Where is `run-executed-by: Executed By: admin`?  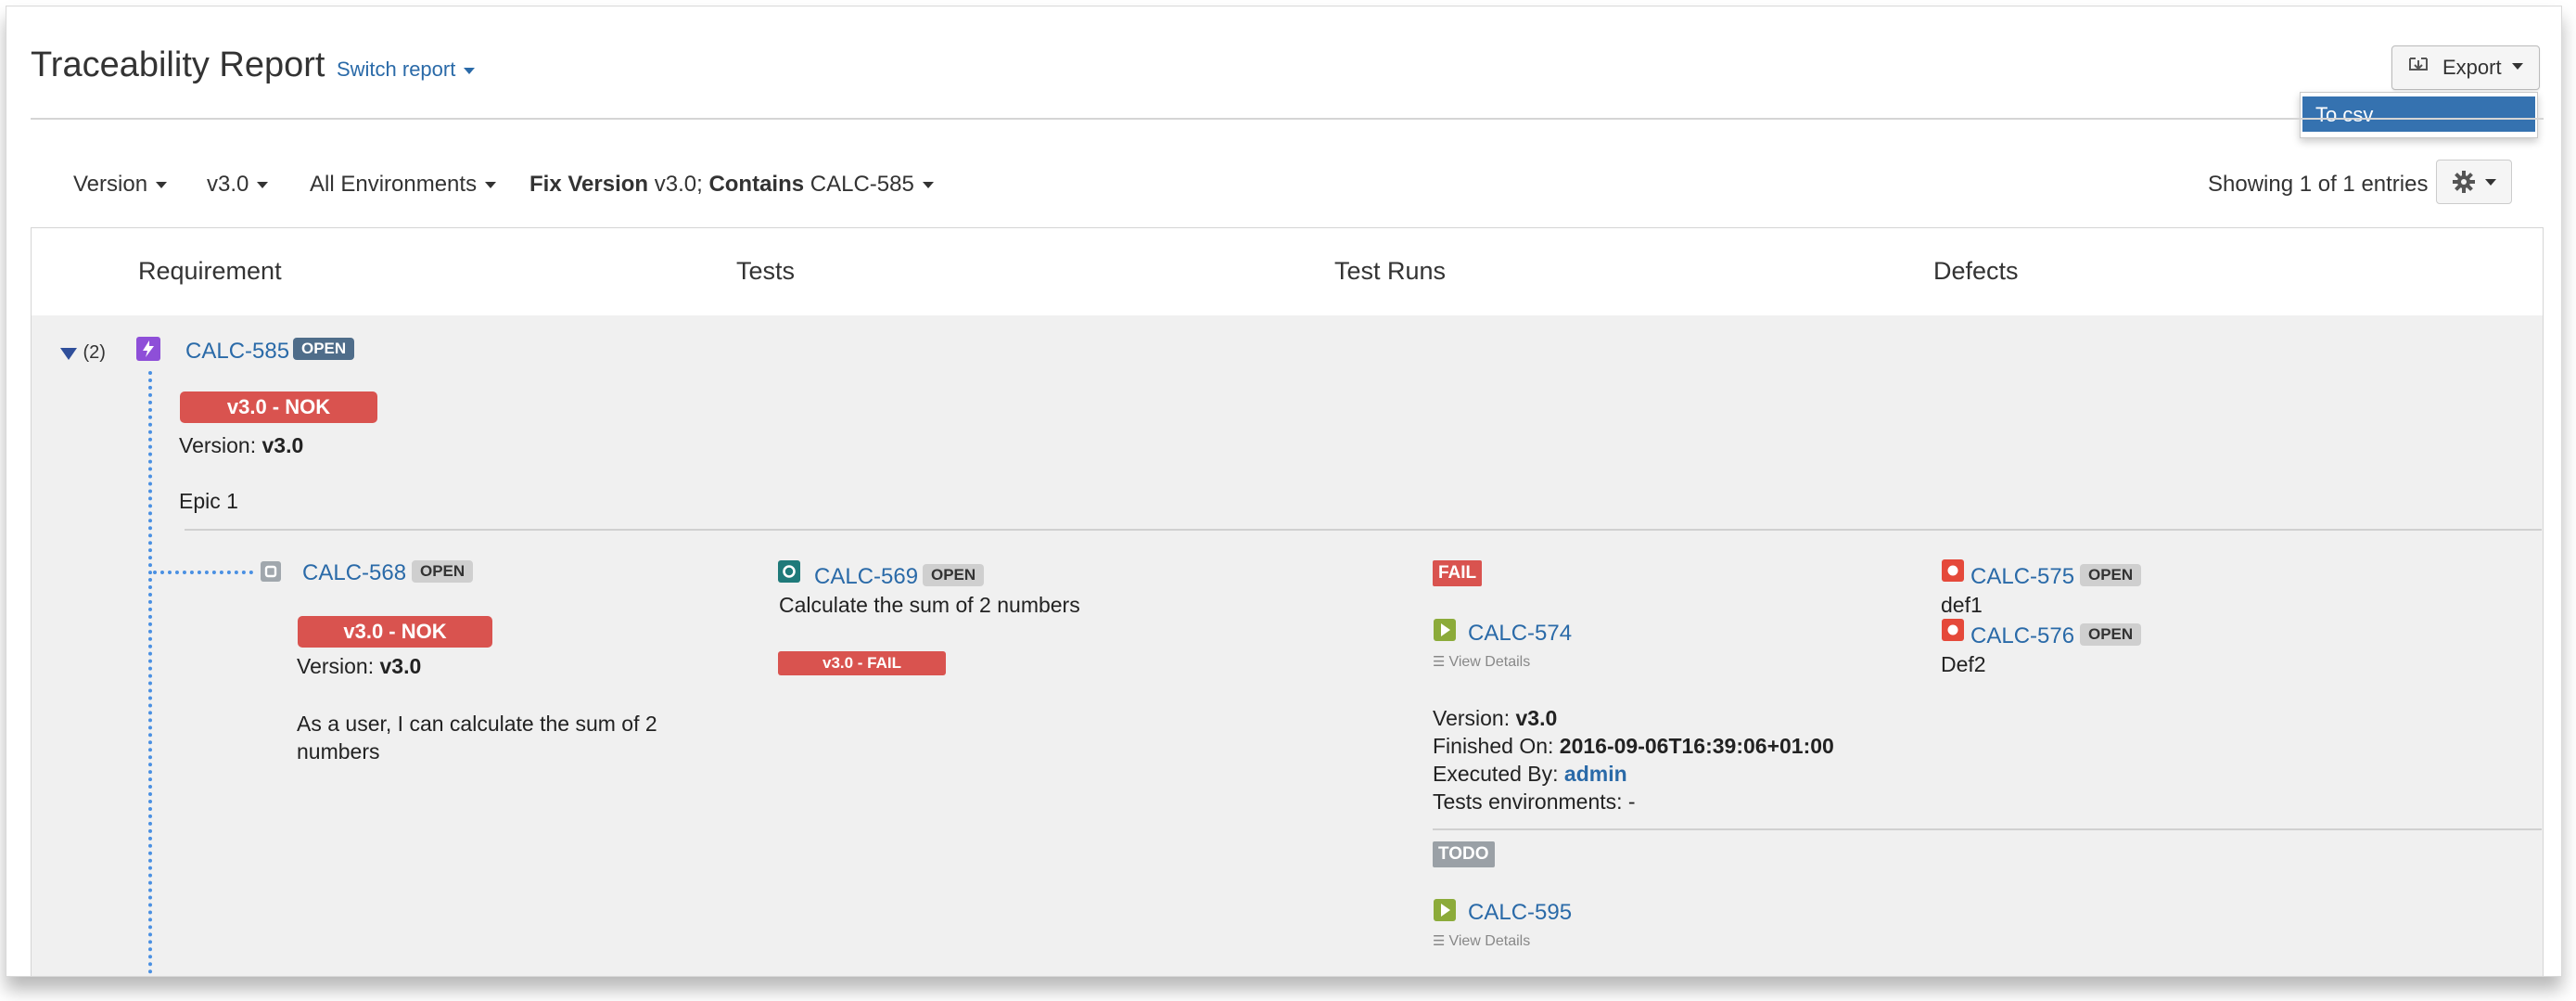 run-executed-by: Executed By: admin is located at coordinates (1530, 774).